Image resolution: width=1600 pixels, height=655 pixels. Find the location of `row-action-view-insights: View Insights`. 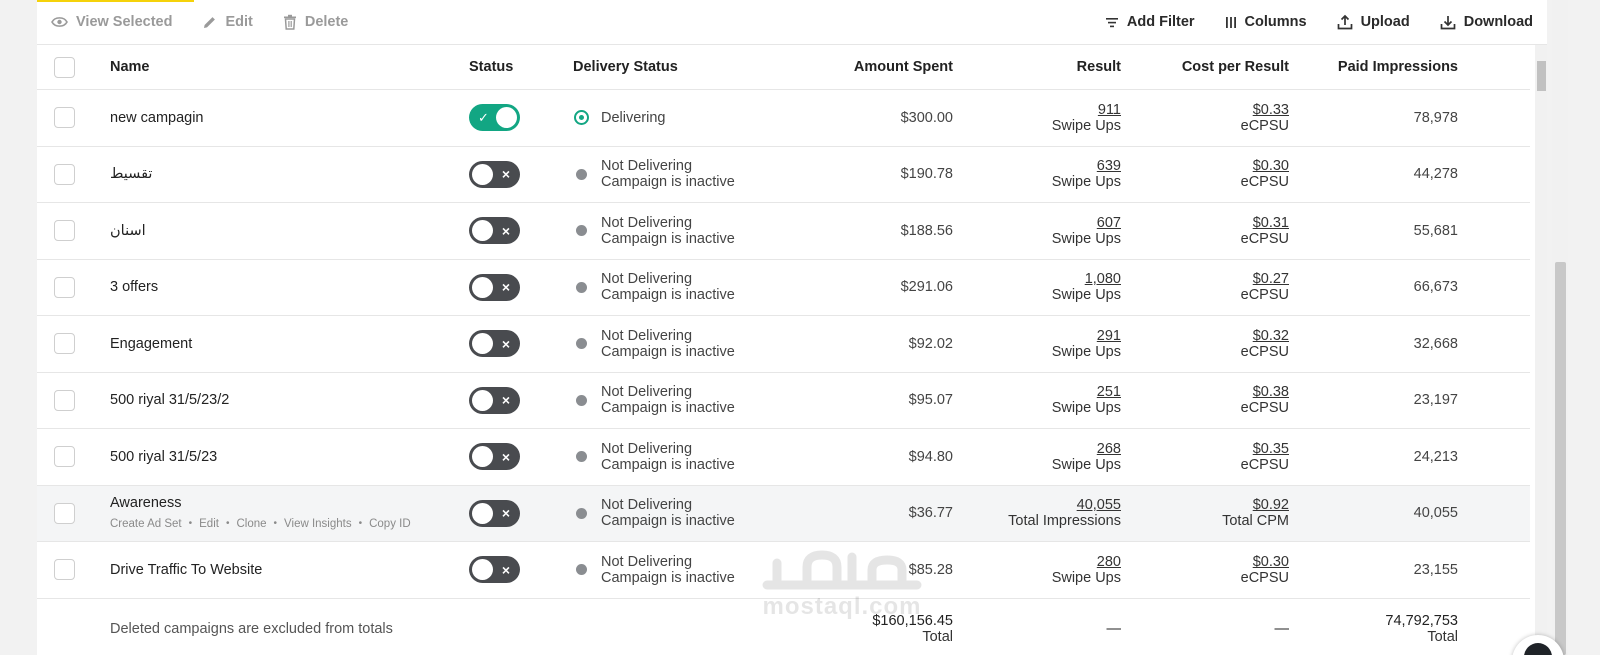

row-action-view-insights: View Insights is located at coordinates (318, 524).